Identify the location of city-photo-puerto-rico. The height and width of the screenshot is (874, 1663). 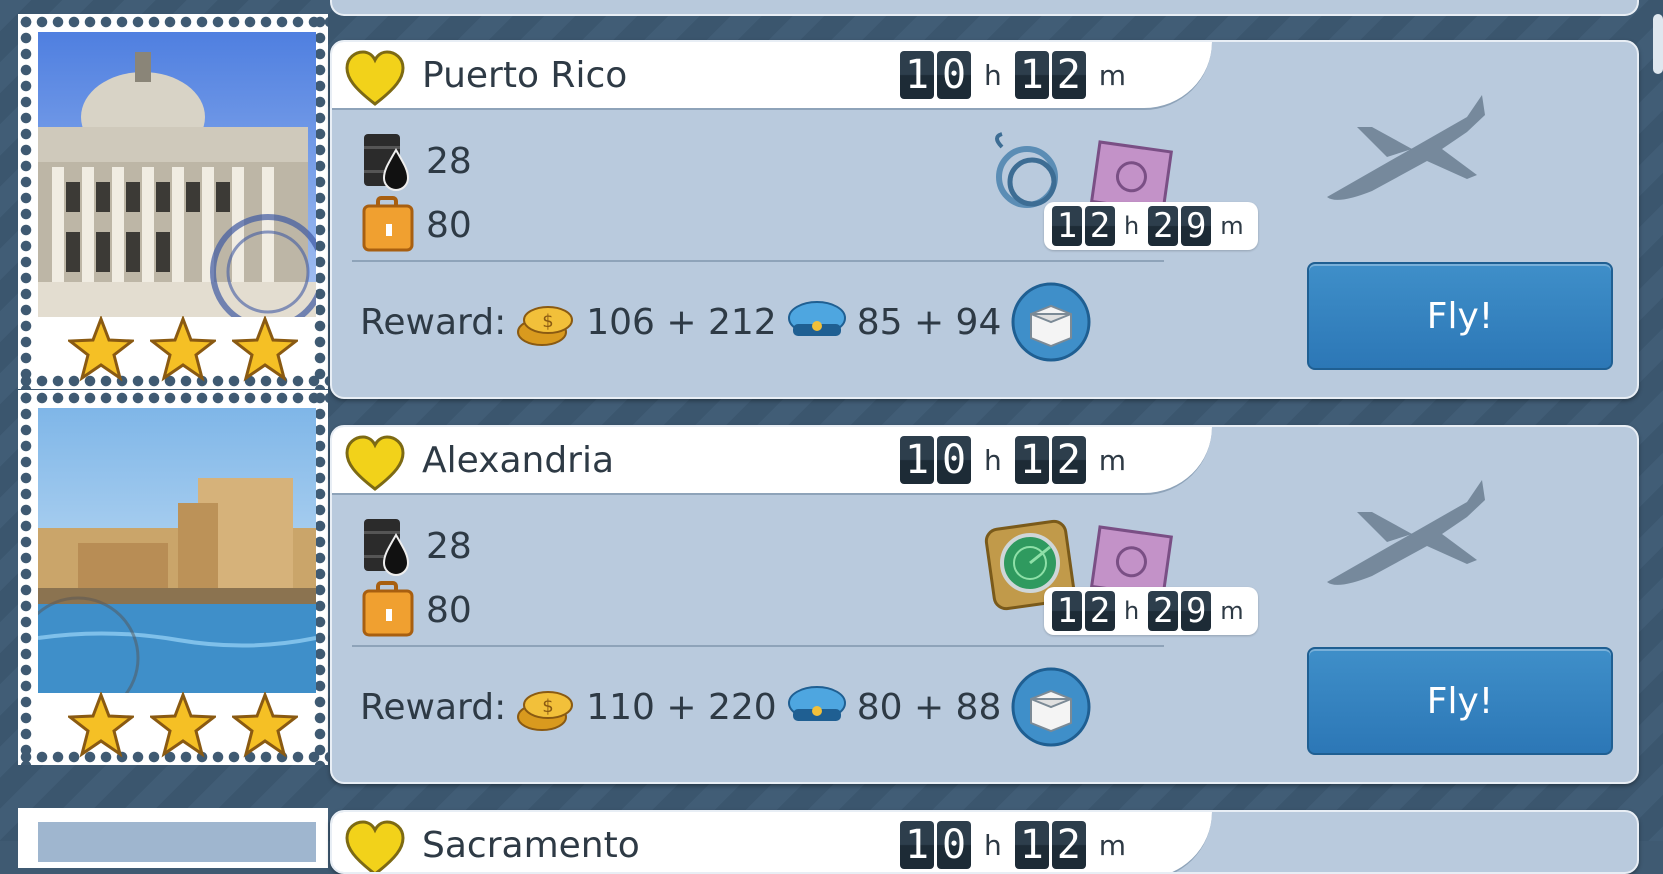
(177, 174).